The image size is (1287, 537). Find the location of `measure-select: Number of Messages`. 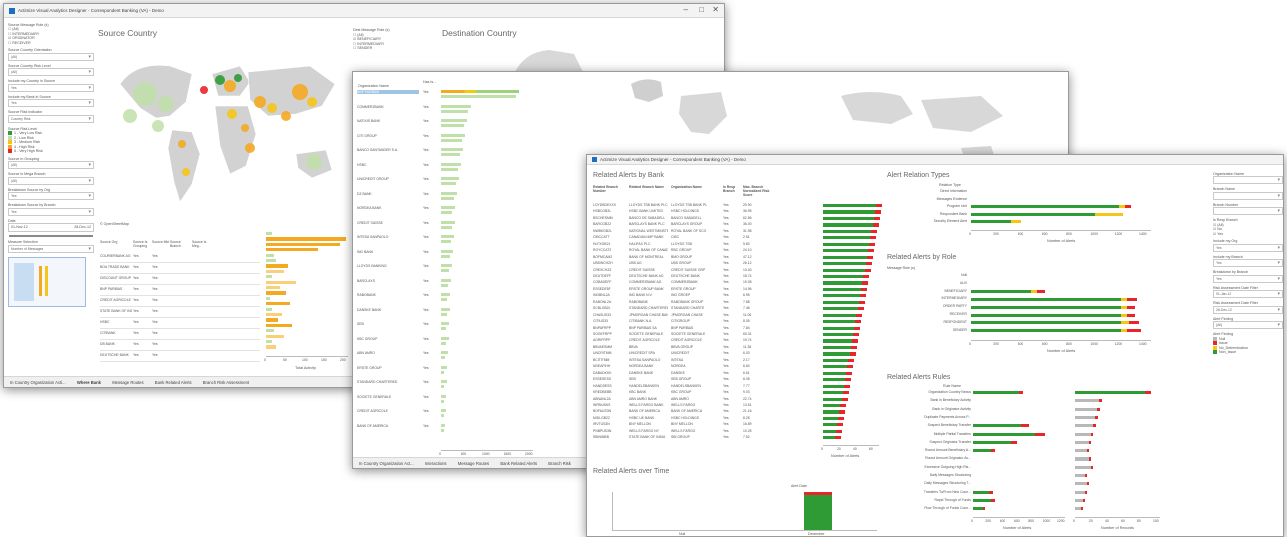

measure-select: Number of Messages is located at coordinates (51, 248).